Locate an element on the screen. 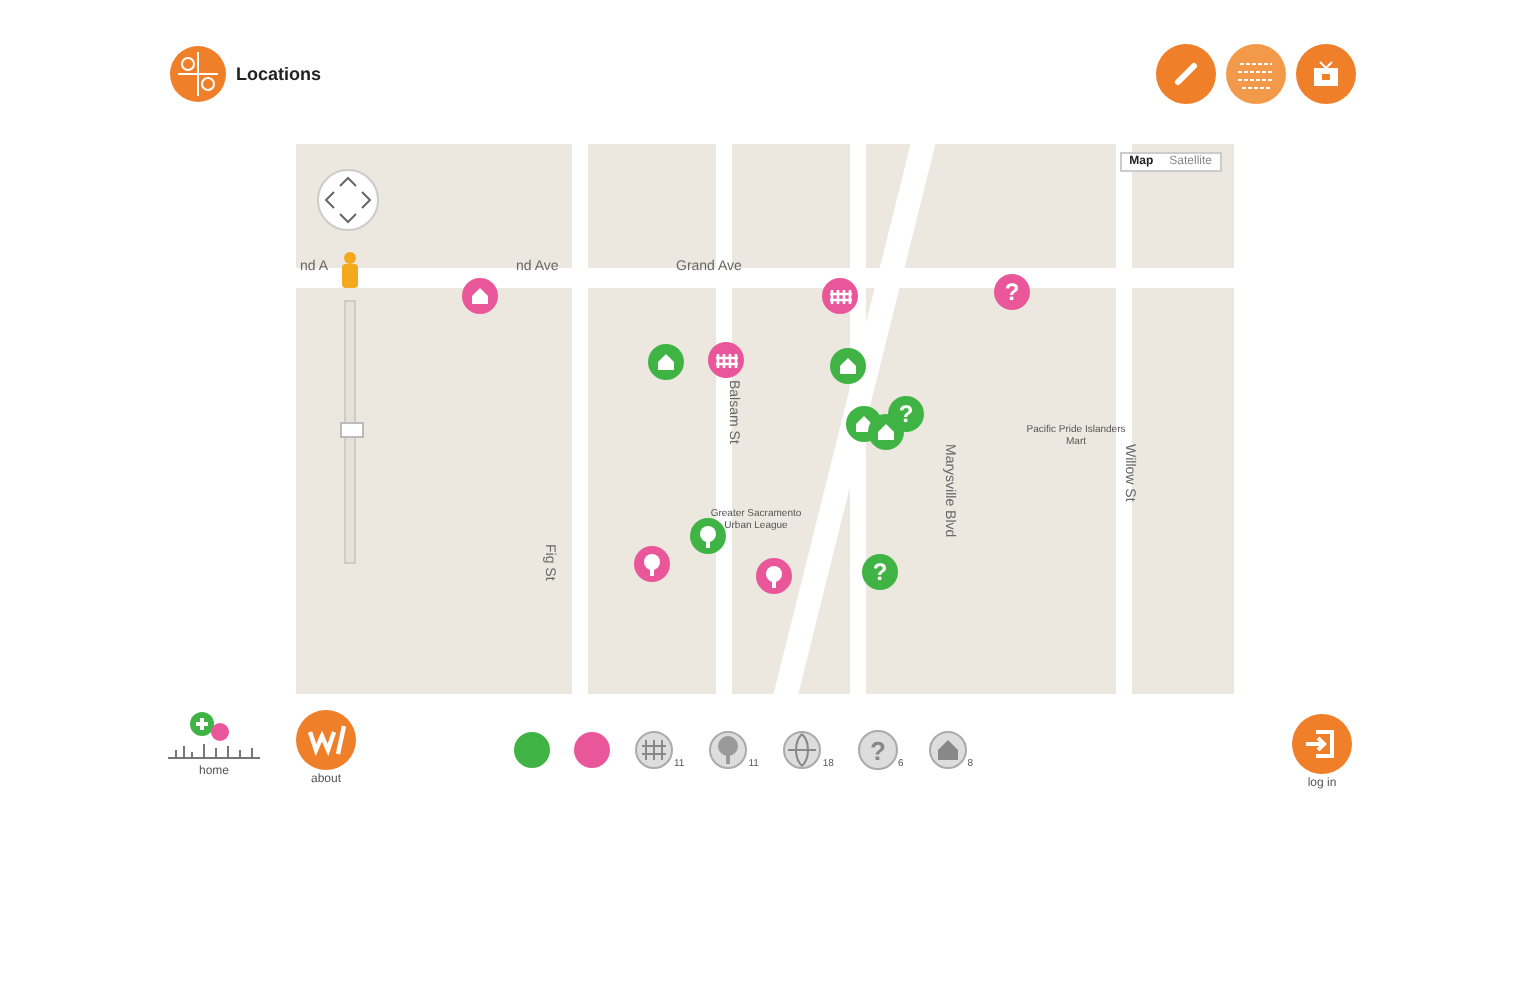 The height and width of the screenshot is (992, 1528). pencil-icon is located at coordinates (1186, 74).